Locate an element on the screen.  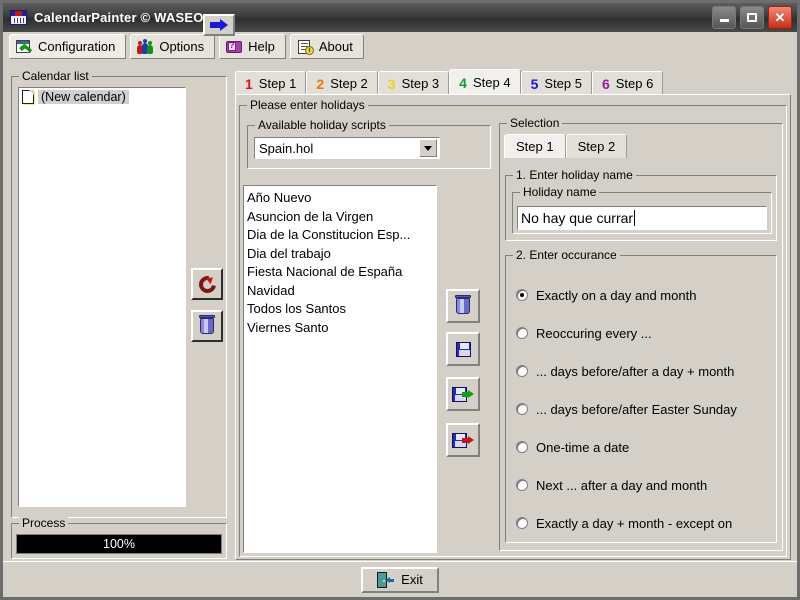
radio-option-one-time-date: One-time a date is located at coordinates (572, 447).